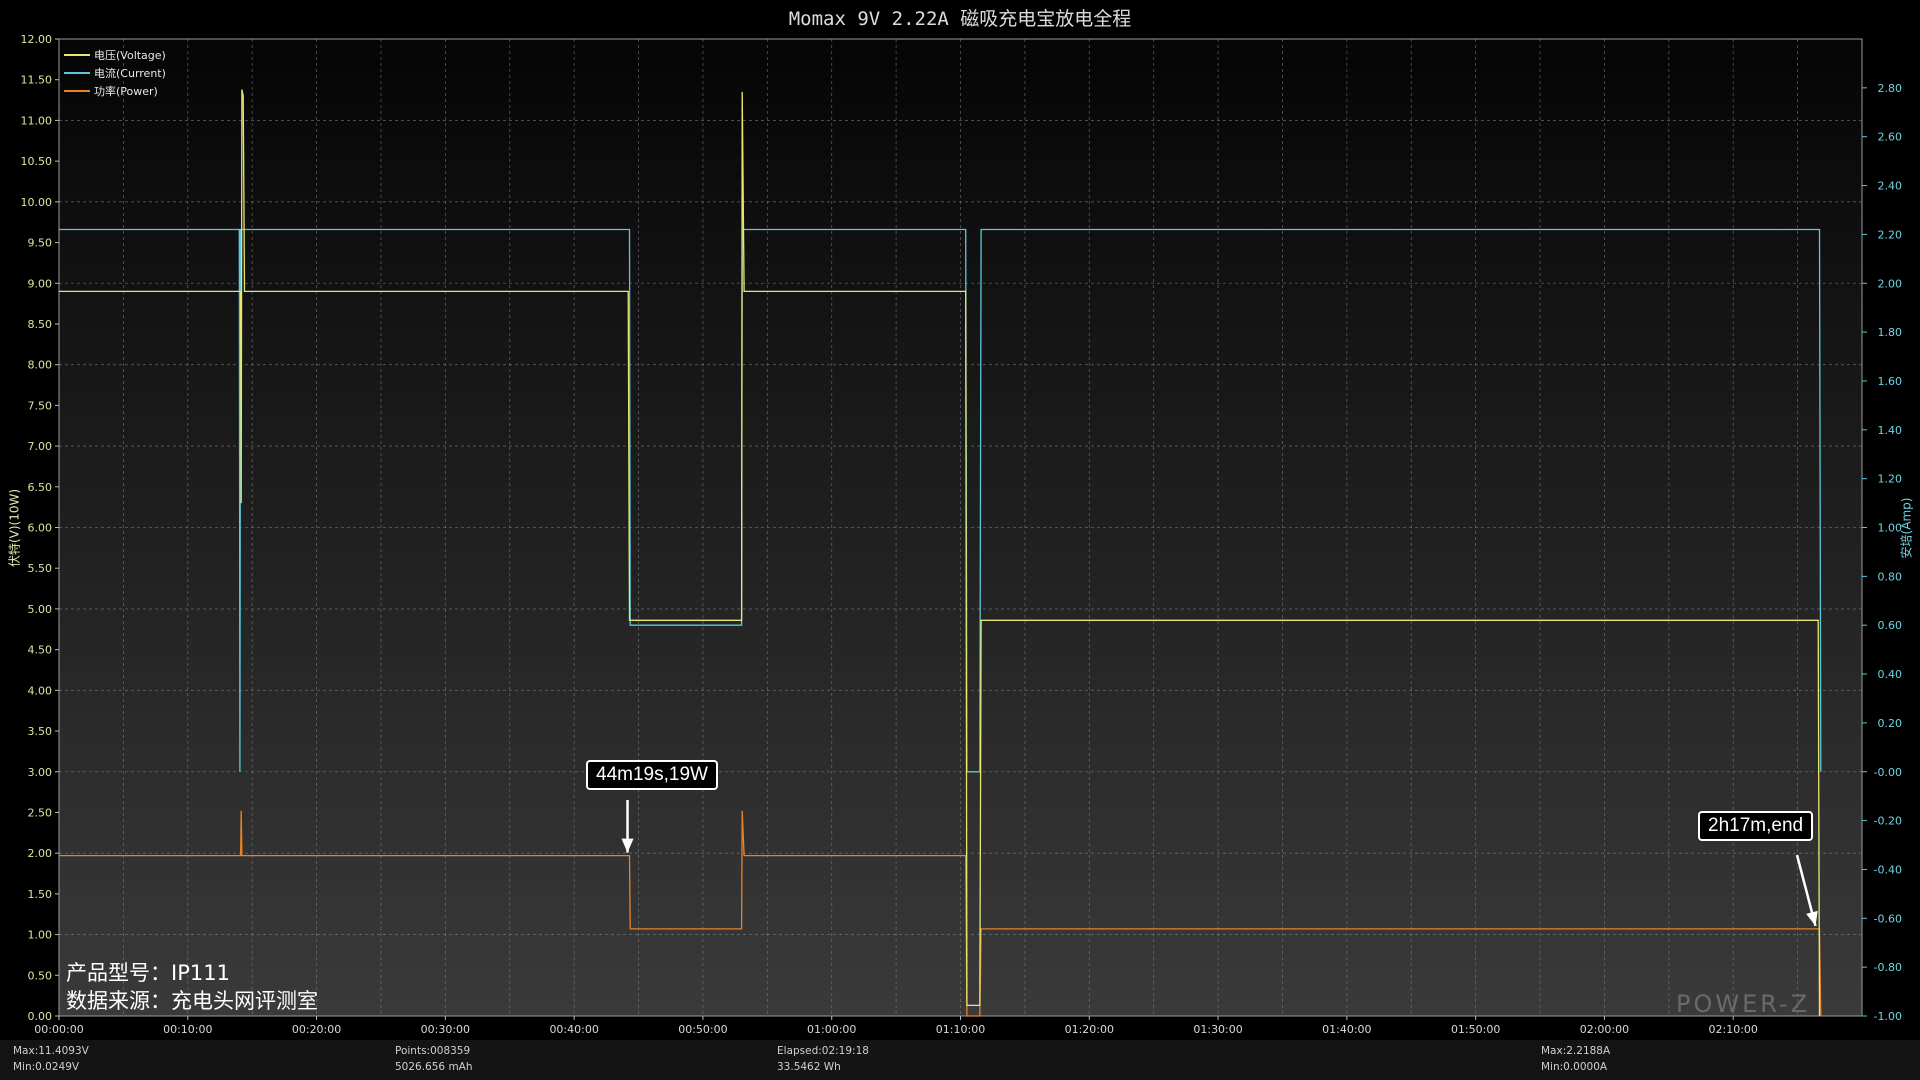 This screenshot has width=1920, height=1080. I want to click on power-z-watermark: POWER-Z, so click(1743, 1004).